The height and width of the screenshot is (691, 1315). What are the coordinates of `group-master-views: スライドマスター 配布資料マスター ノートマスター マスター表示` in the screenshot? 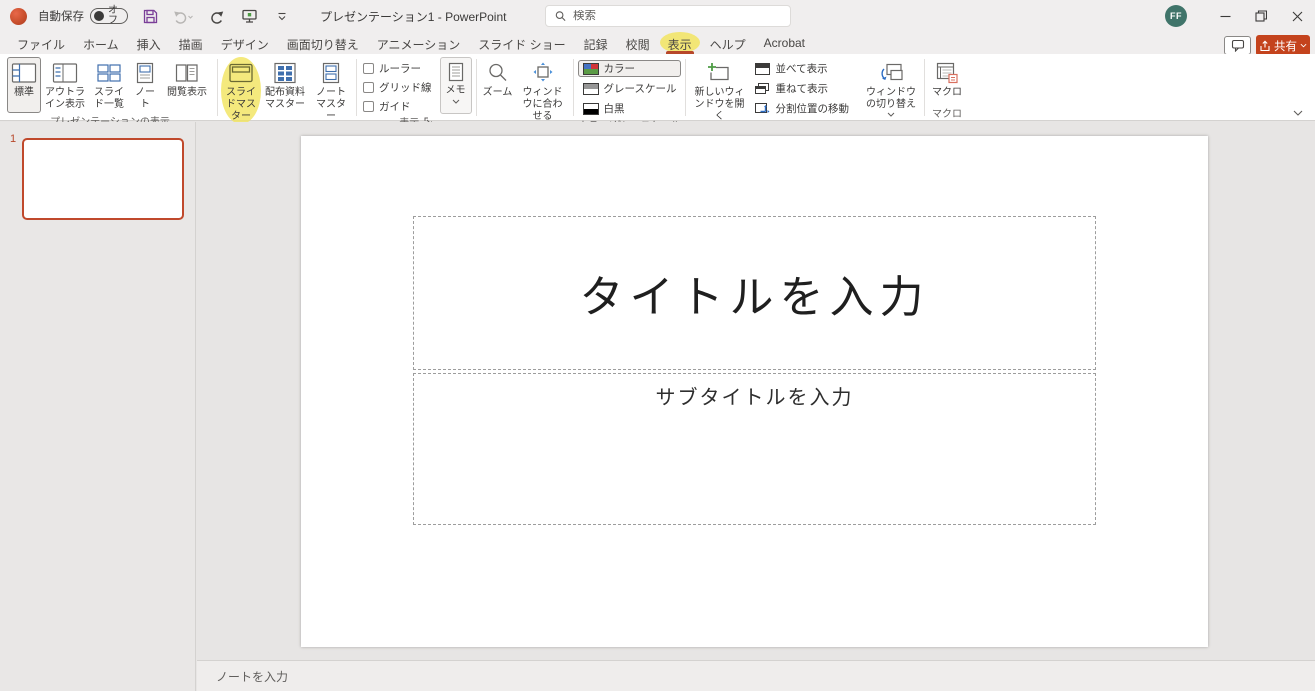 It's located at (287, 97).